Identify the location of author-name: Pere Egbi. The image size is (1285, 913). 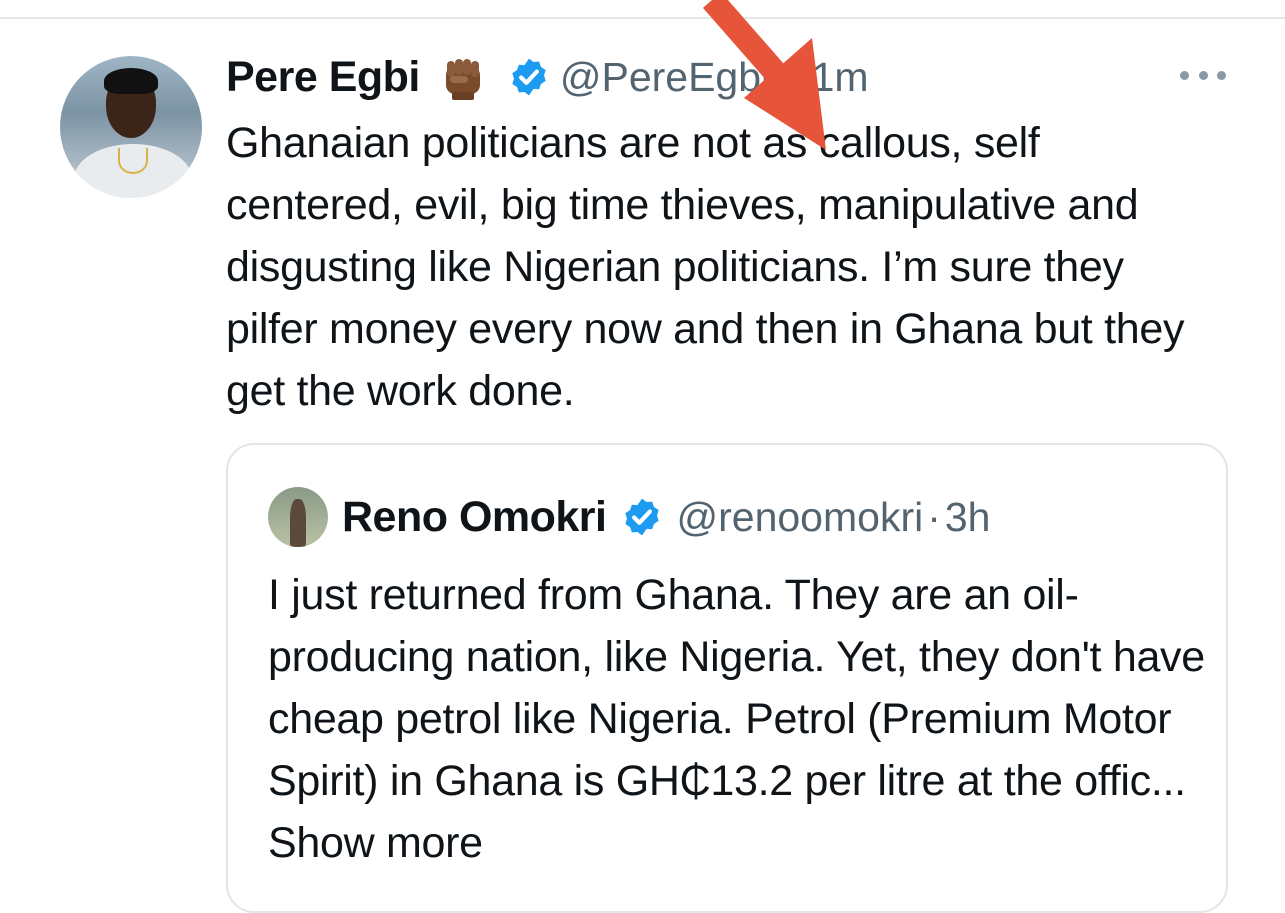
(323, 77).